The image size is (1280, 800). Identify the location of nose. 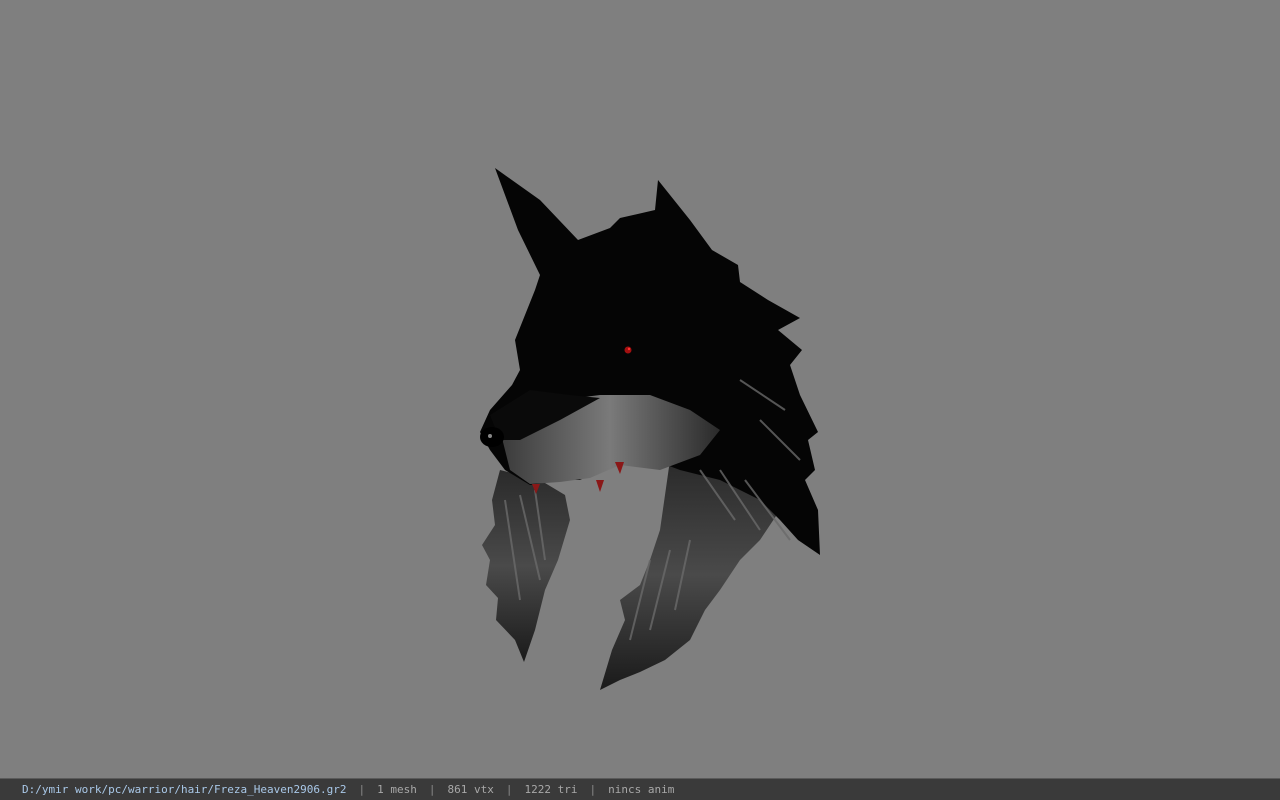
(492, 437).